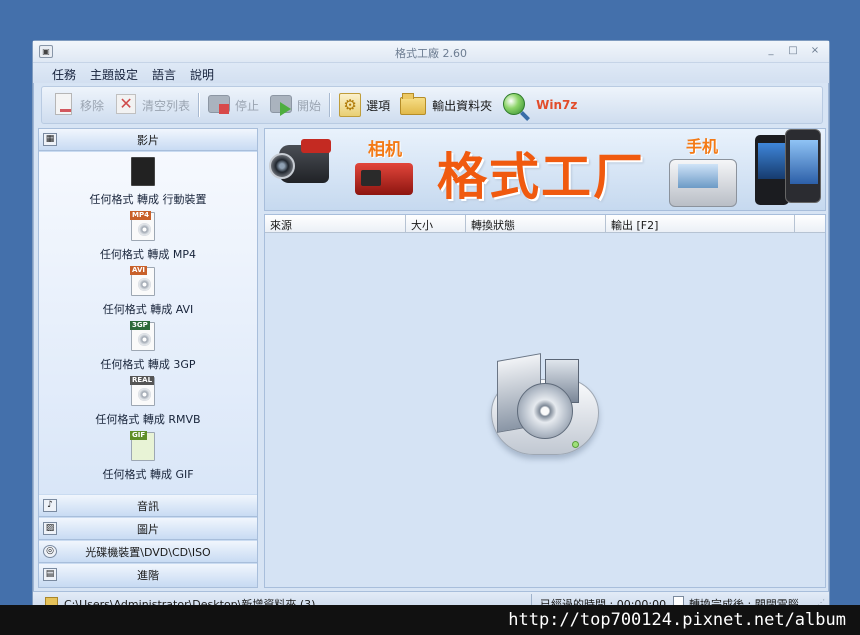 Image resolution: width=860 pixels, height=635 pixels. I want to click on output-folder-button: 輸出資料夾, so click(446, 105).